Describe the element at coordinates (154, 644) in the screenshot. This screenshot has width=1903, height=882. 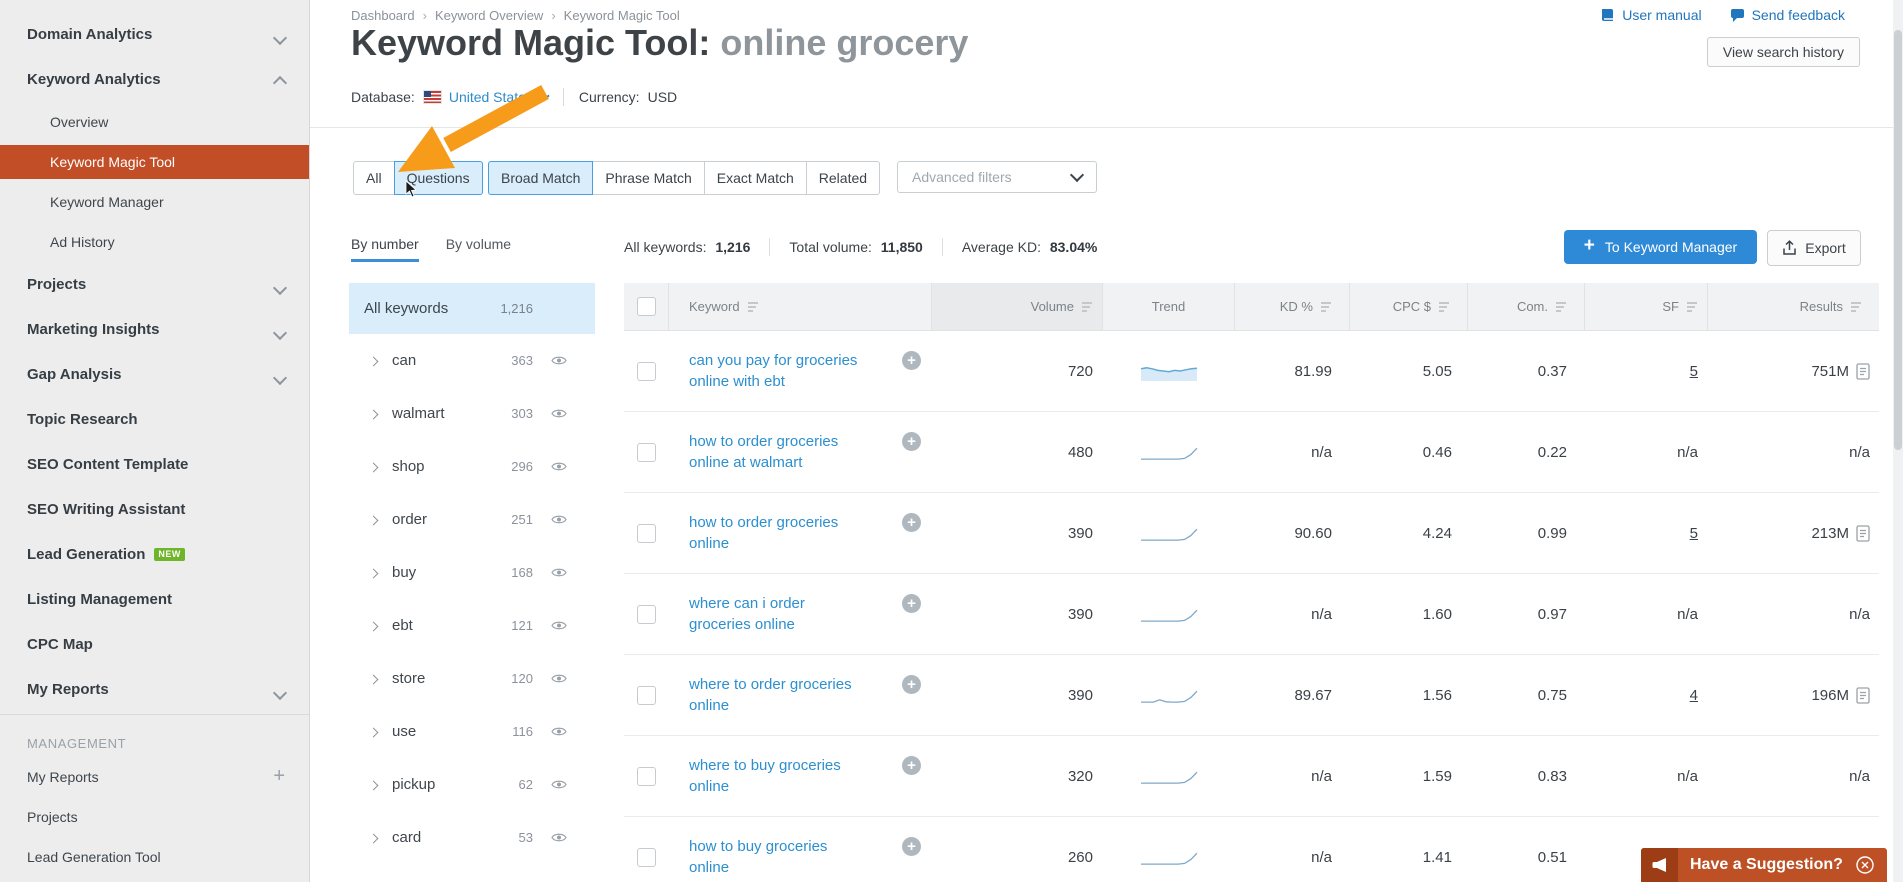
I see `sidebar-item-cpc-map: CPC Map` at that location.